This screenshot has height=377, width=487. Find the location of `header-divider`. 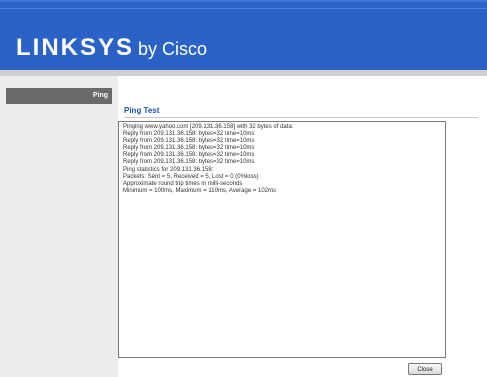

header-divider is located at coordinates (243, 8).